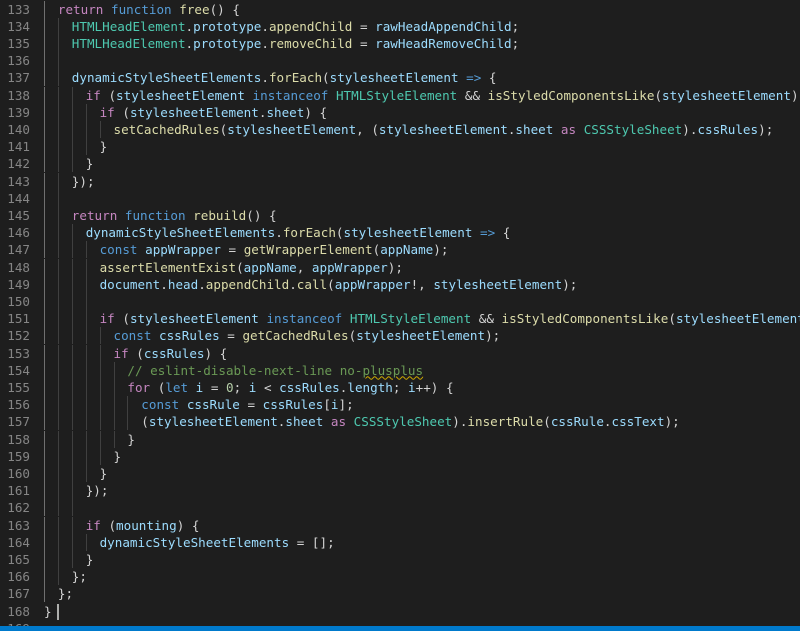  What do you see at coordinates (143, 525) in the screenshot?
I see `line-code: if (mounting) {` at bounding box center [143, 525].